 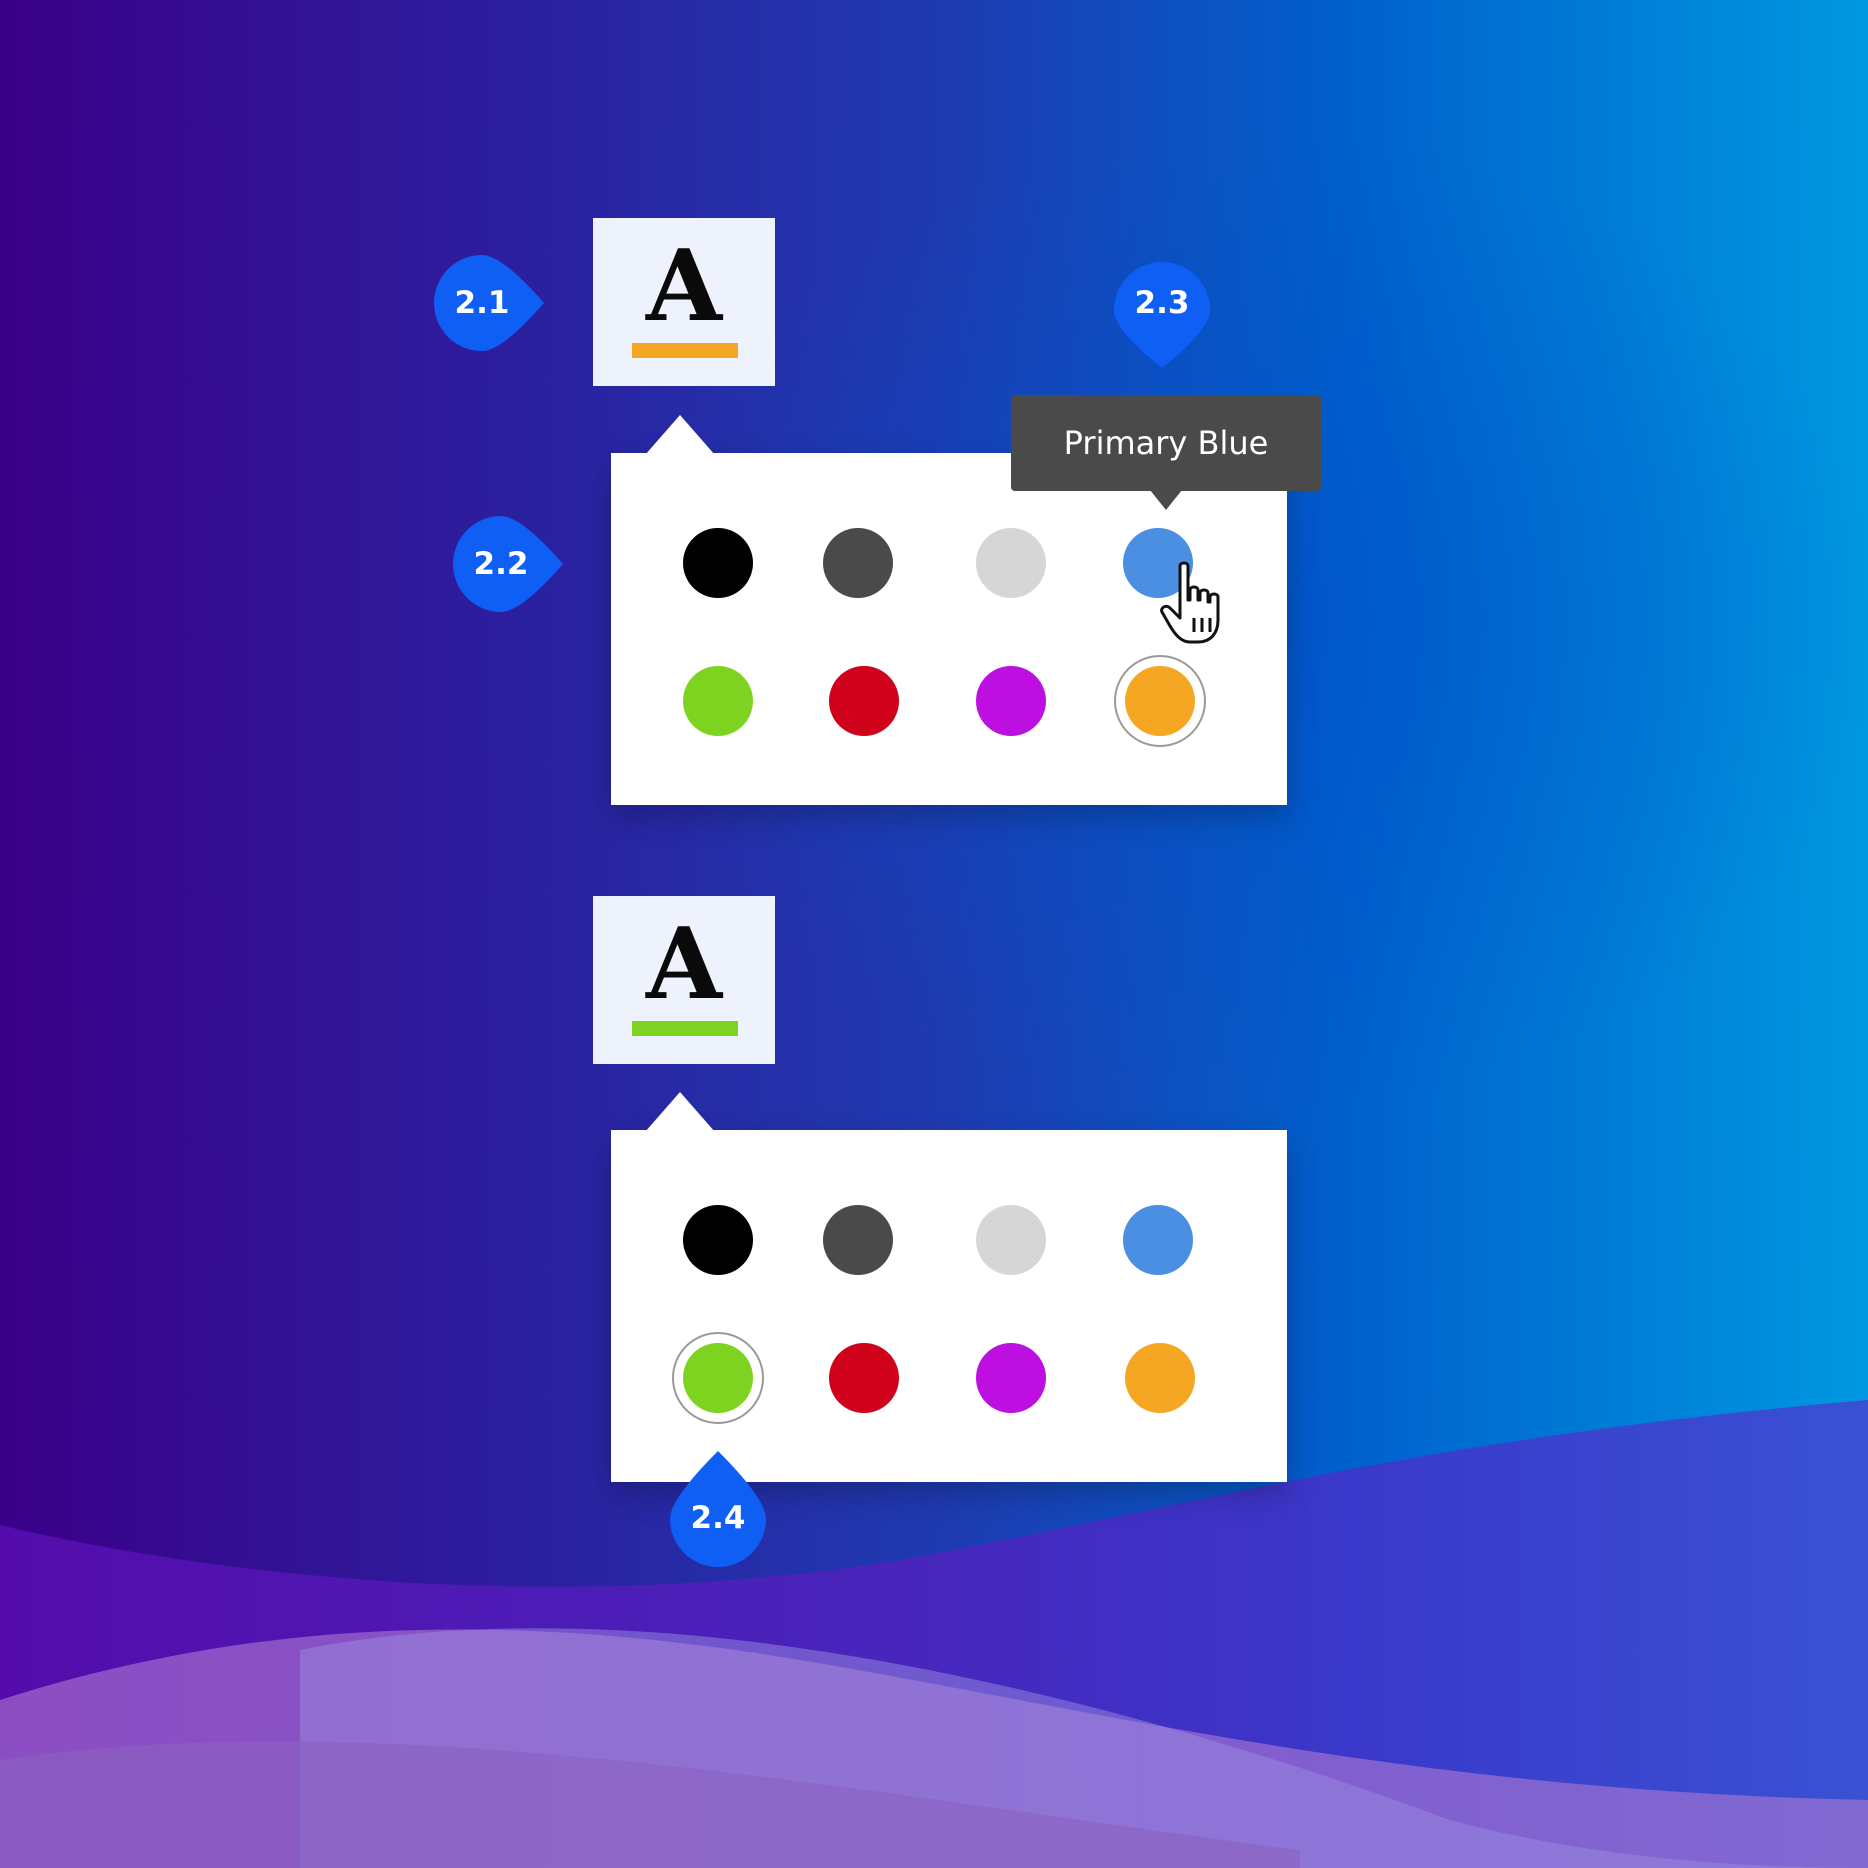 I want to click on hand-pointer-icon, so click(x=1190, y=602).